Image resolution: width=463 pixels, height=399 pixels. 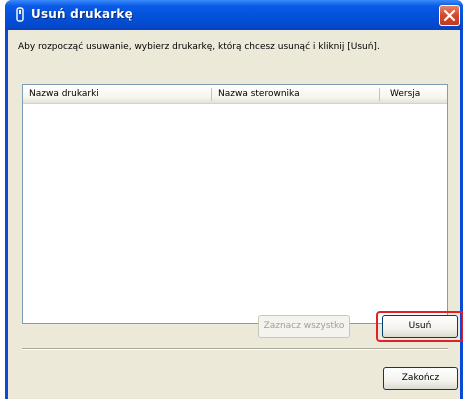 What do you see at coordinates (82, 14) in the screenshot?
I see `window-title: Usuń drukarkę` at bounding box center [82, 14].